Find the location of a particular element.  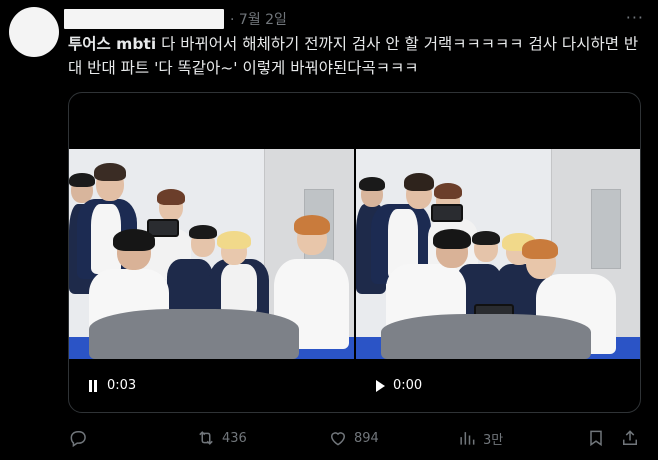

retweet-button: 436 is located at coordinates (221, 438).